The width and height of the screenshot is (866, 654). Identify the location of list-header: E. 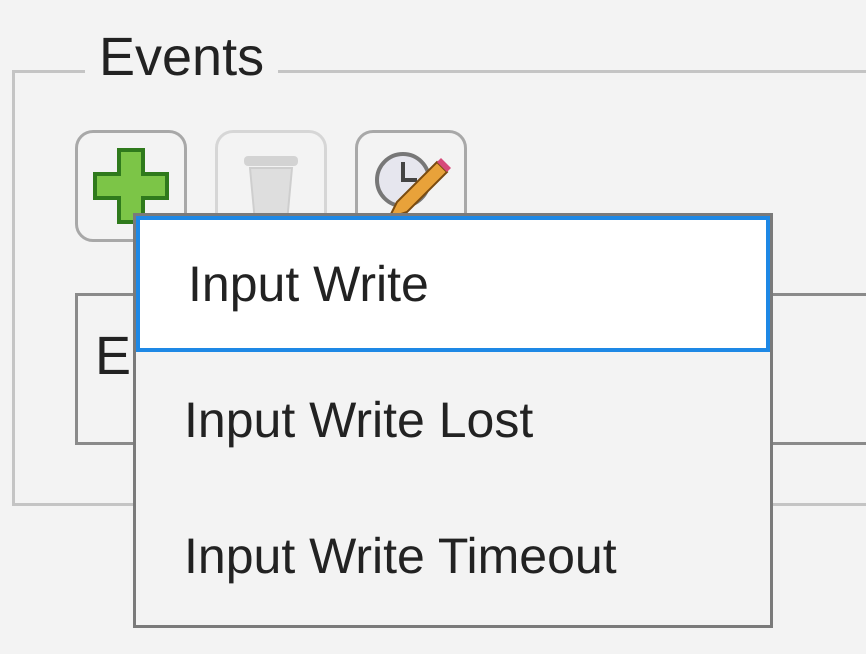
(113, 356).